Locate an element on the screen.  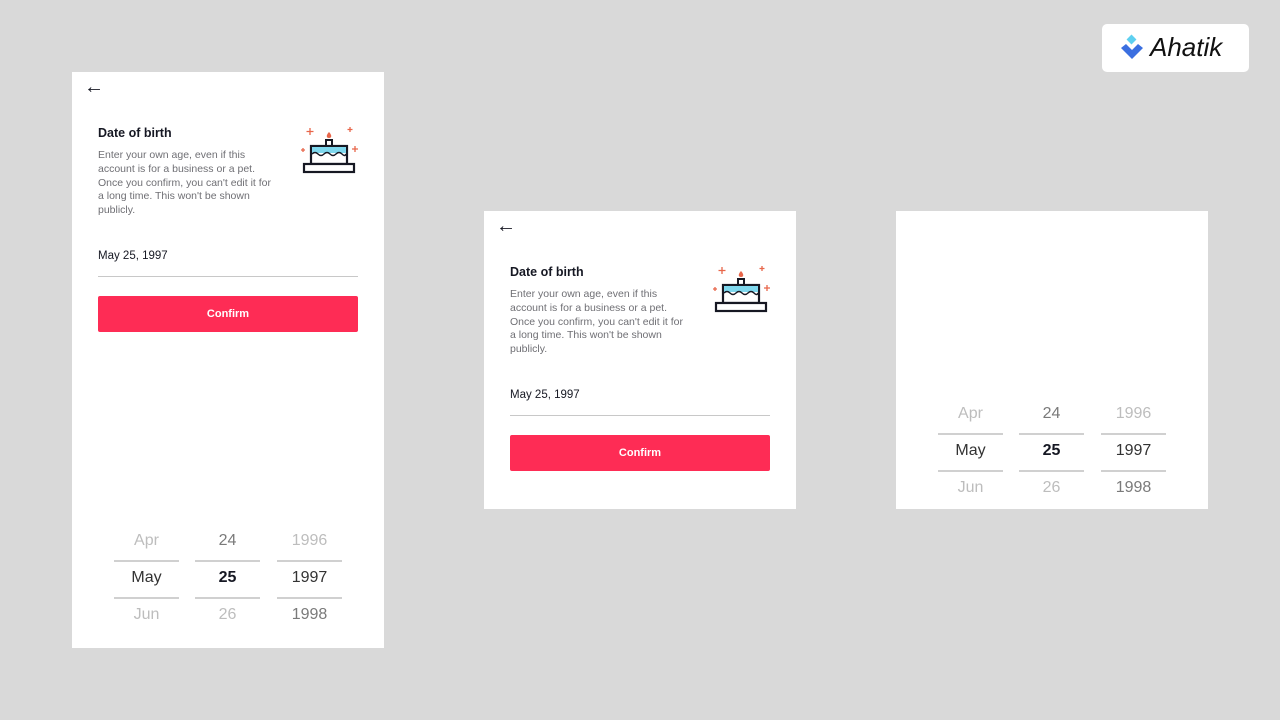
dob-screen-picker: Apr May Jun 24 25 26 1996 1997 1998 is located at coordinates (1052, 360).